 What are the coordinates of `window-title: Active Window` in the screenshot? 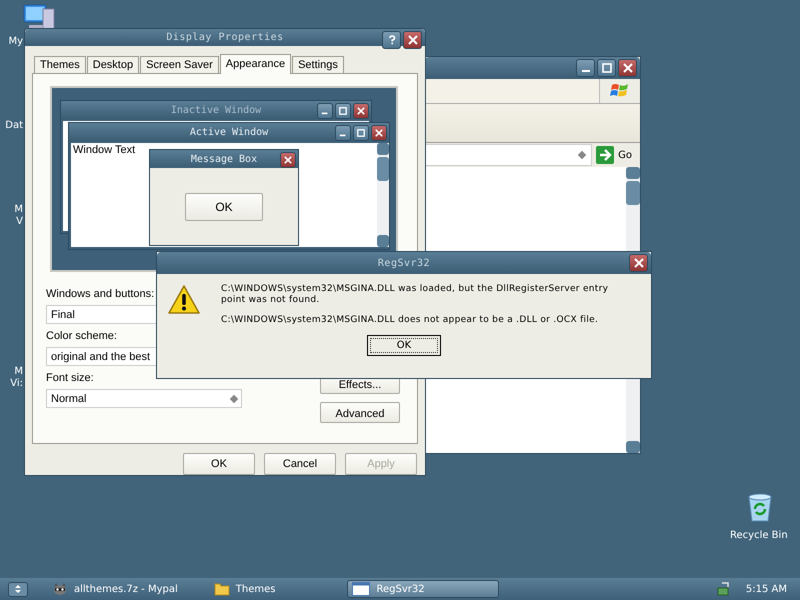 It's located at (229, 132).